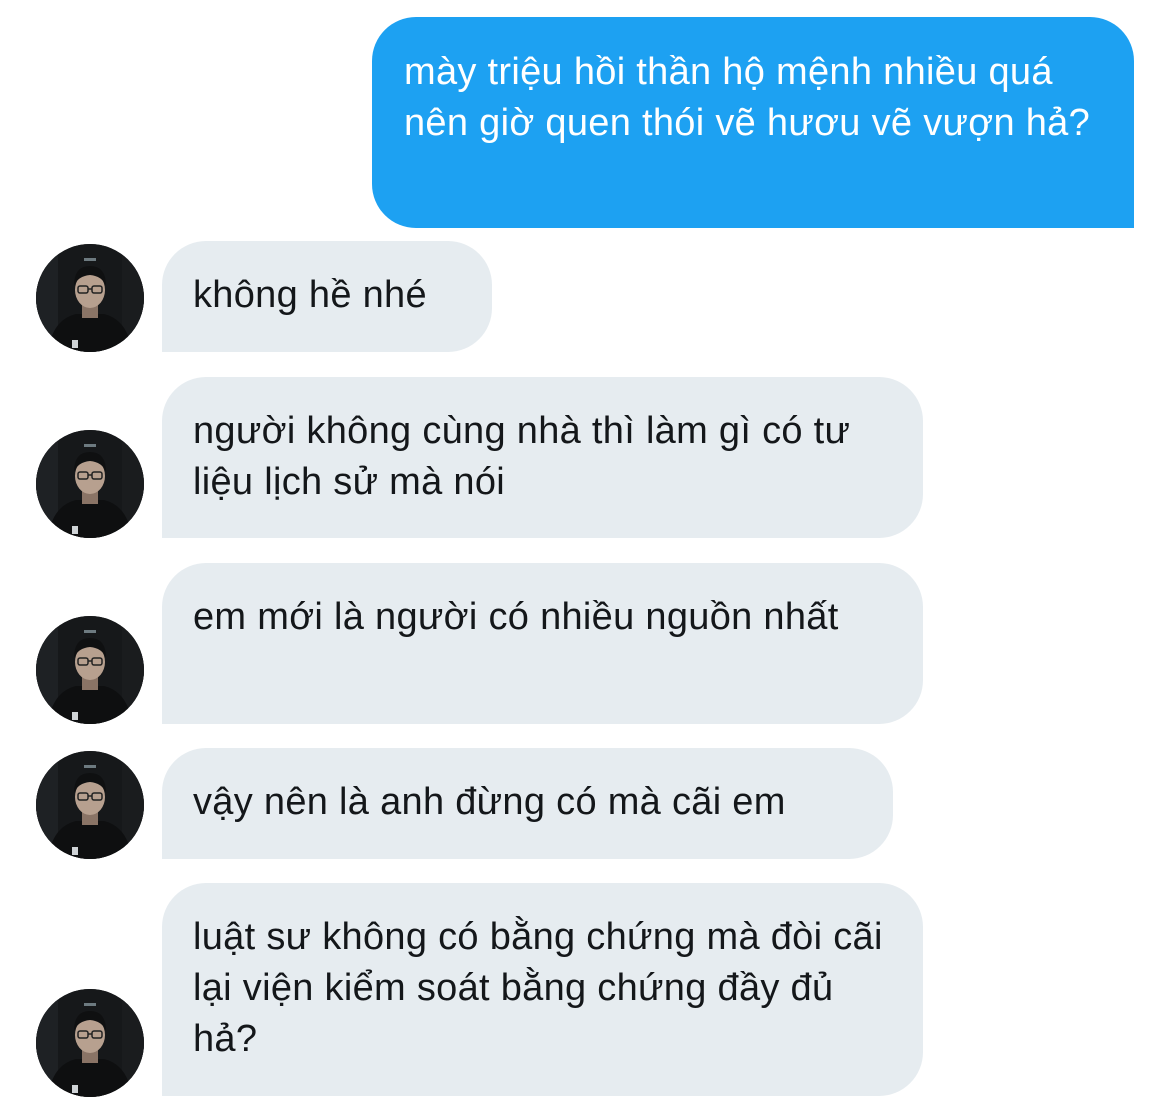 The image size is (1170, 1114). I want to click on received-message-text: không hề nhé, so click(310, 295).